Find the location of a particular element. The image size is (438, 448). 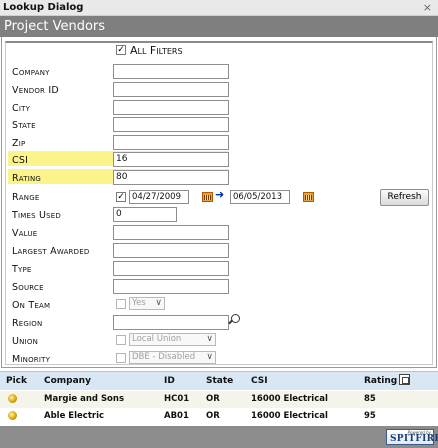

dialog-footer: Powered by SPITFIRE is located at coordinates (219, 437).